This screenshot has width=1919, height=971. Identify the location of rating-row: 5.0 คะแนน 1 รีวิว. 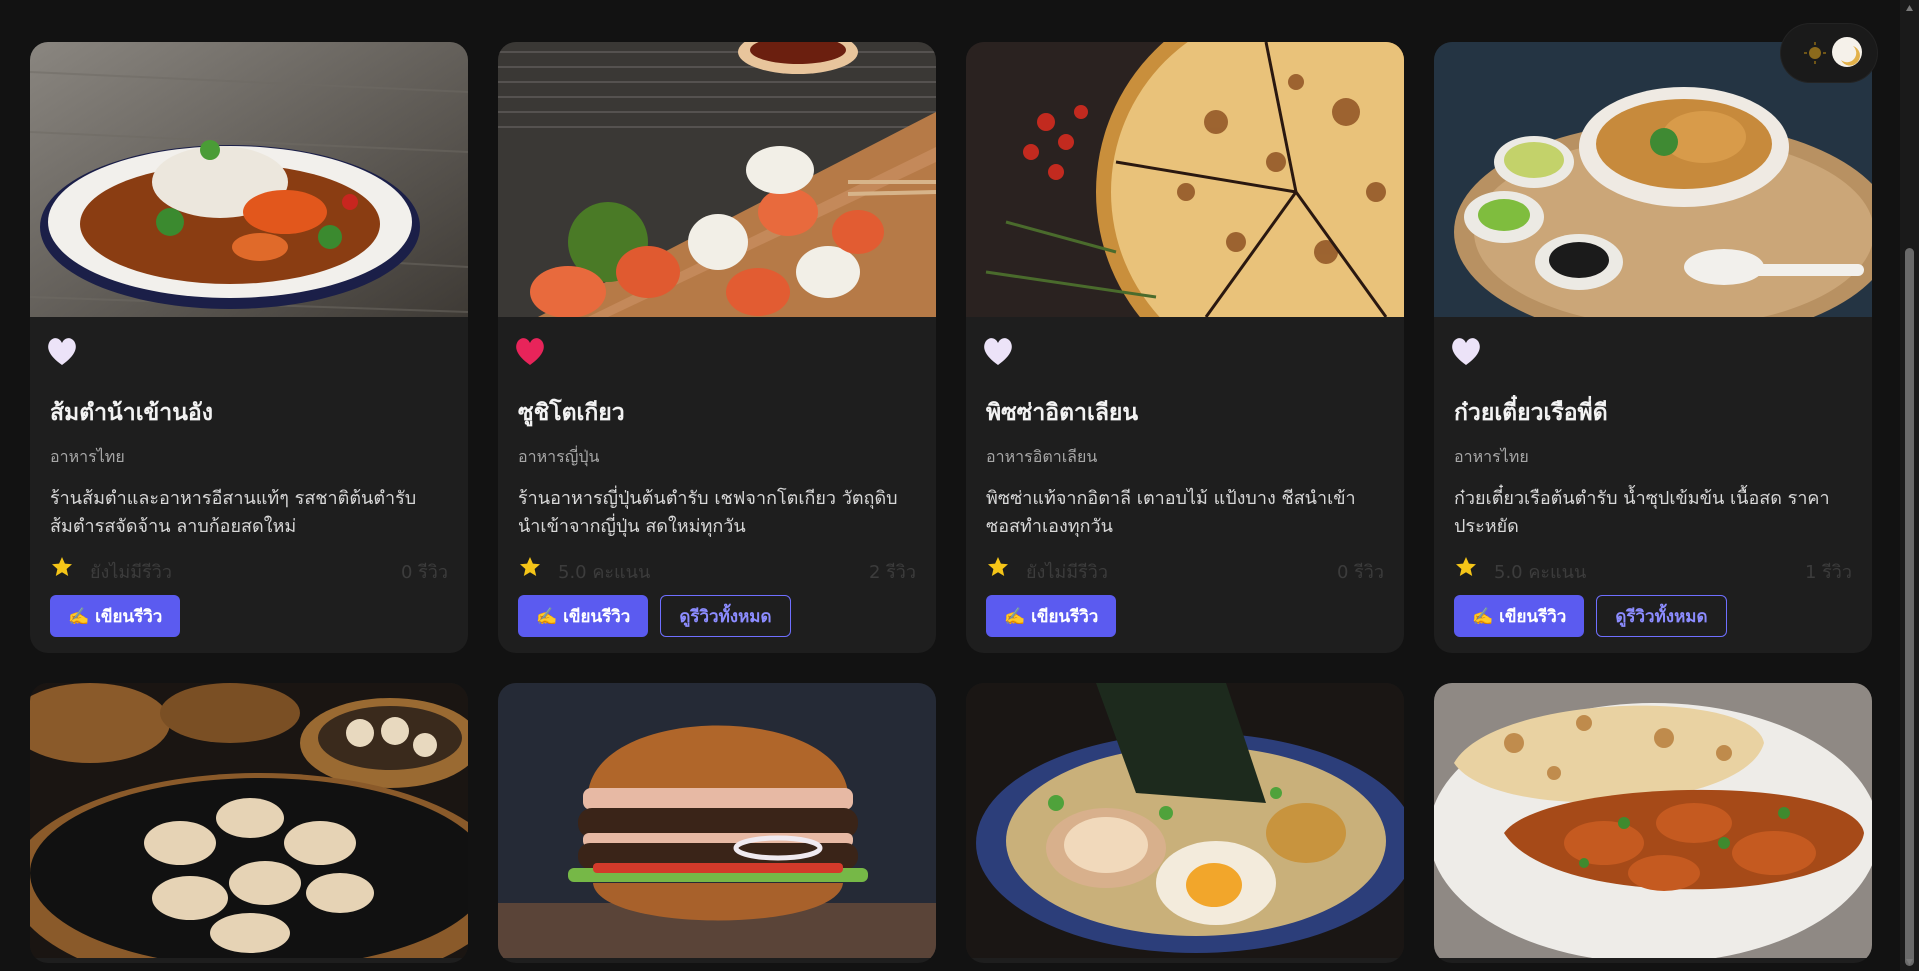
(1653, 569).